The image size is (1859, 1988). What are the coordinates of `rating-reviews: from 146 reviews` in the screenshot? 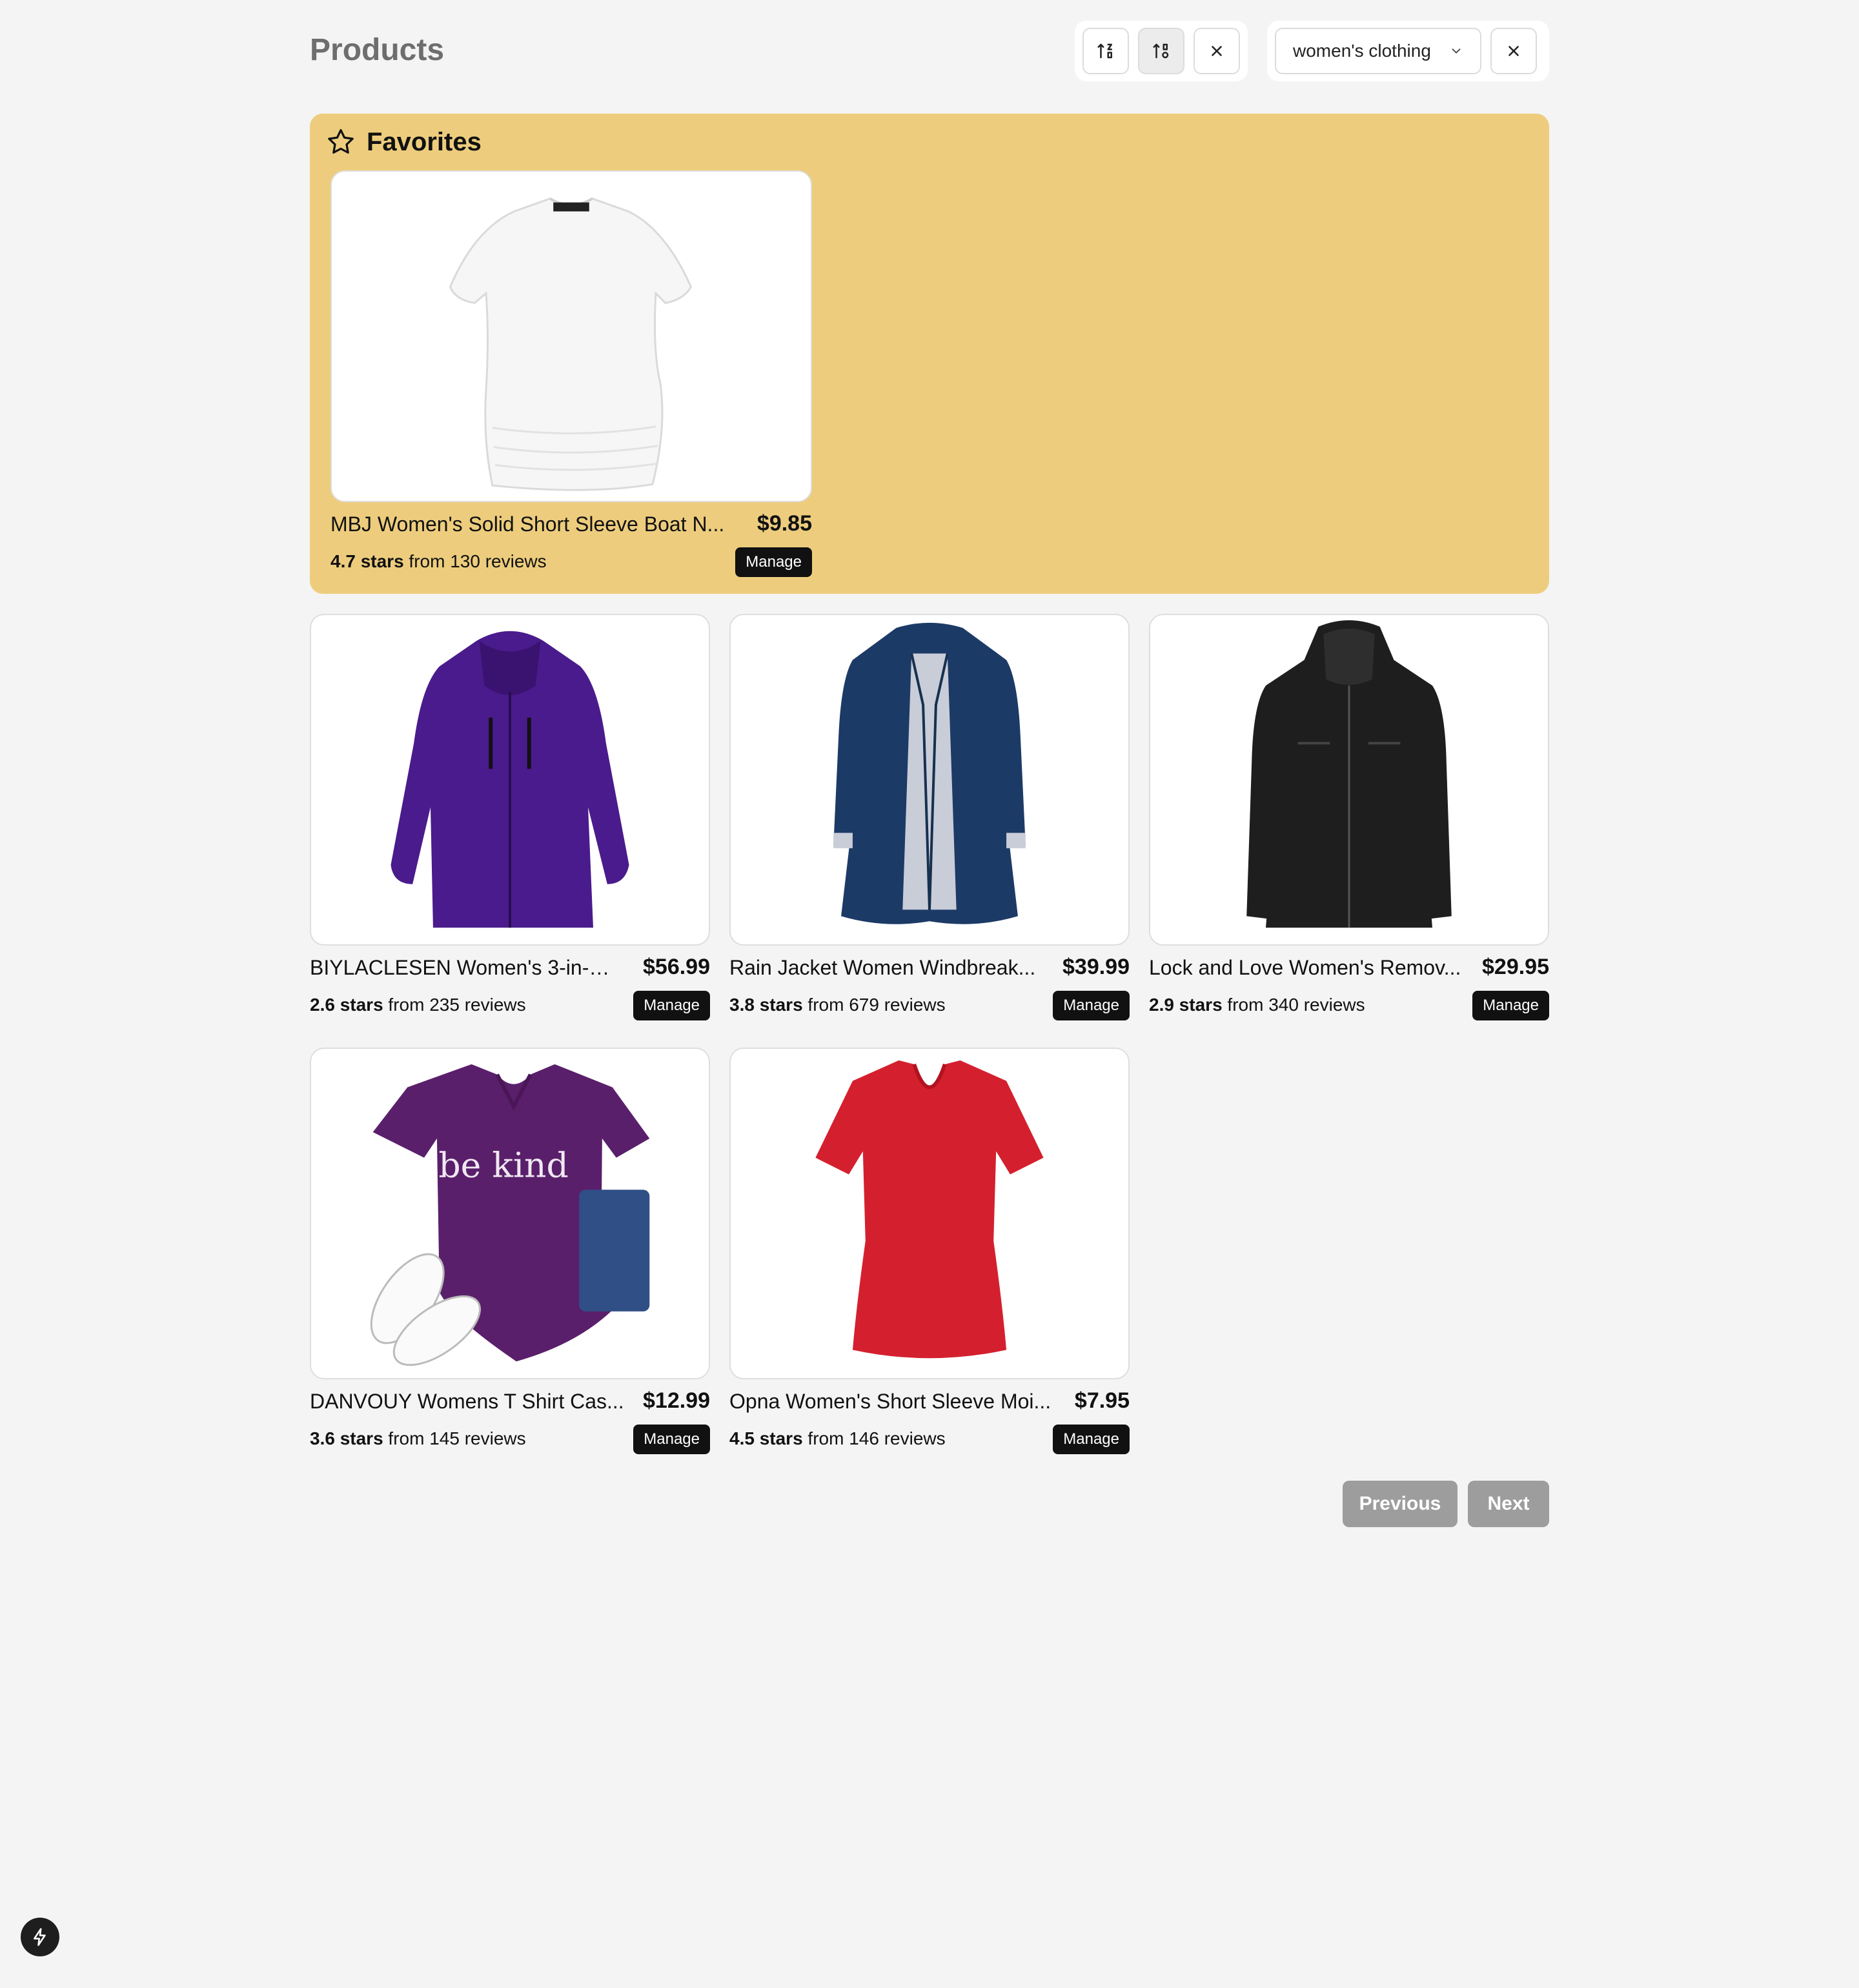 It's located at (877, 1438).